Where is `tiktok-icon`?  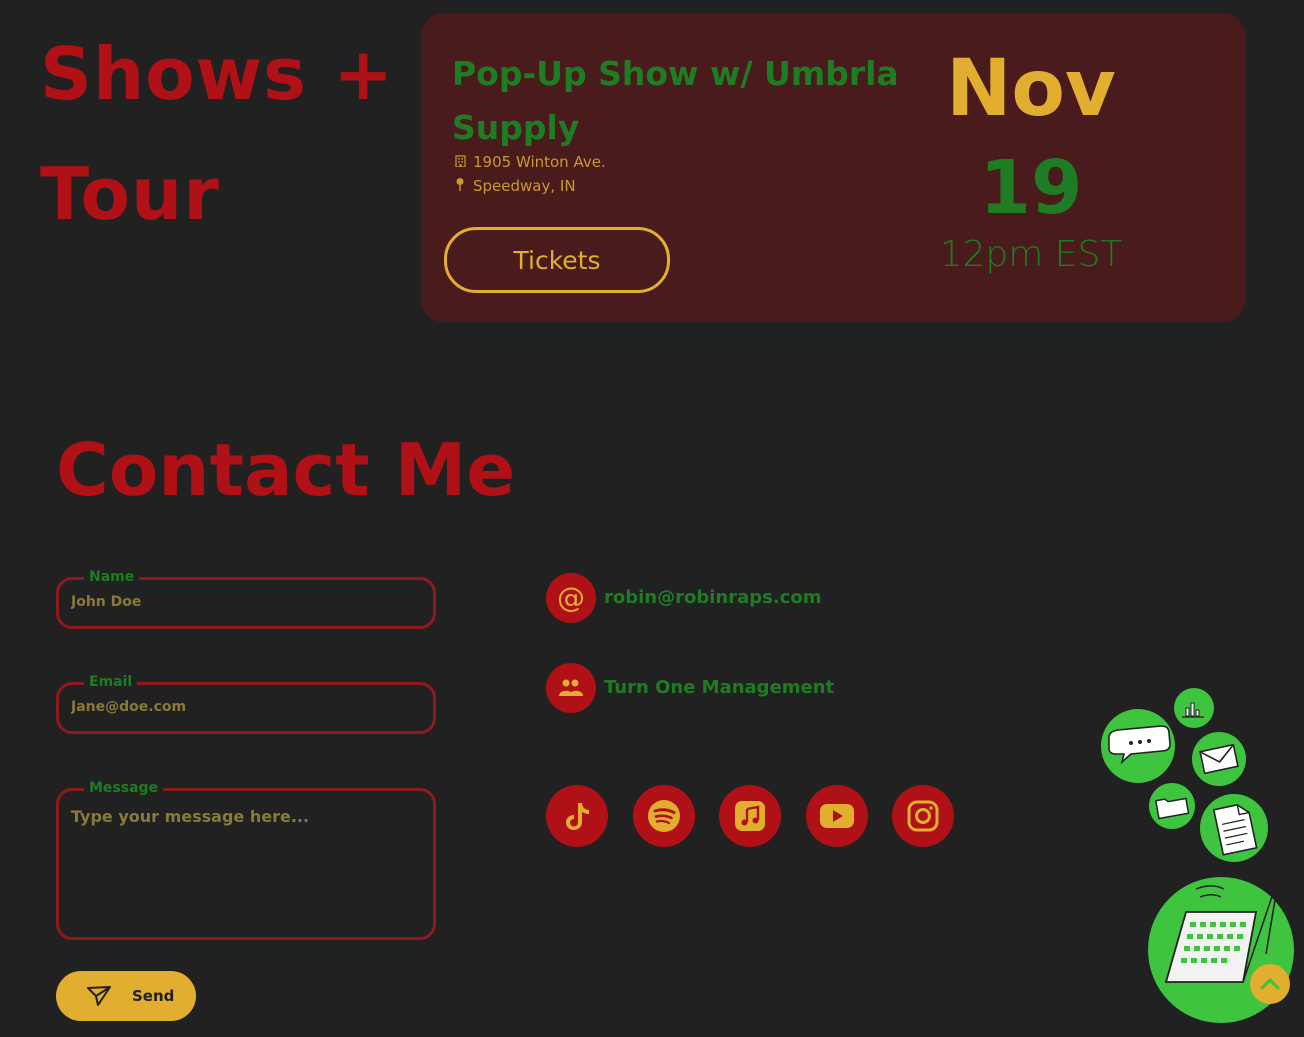
tiktok-icon is located at coordinates (577, 816).